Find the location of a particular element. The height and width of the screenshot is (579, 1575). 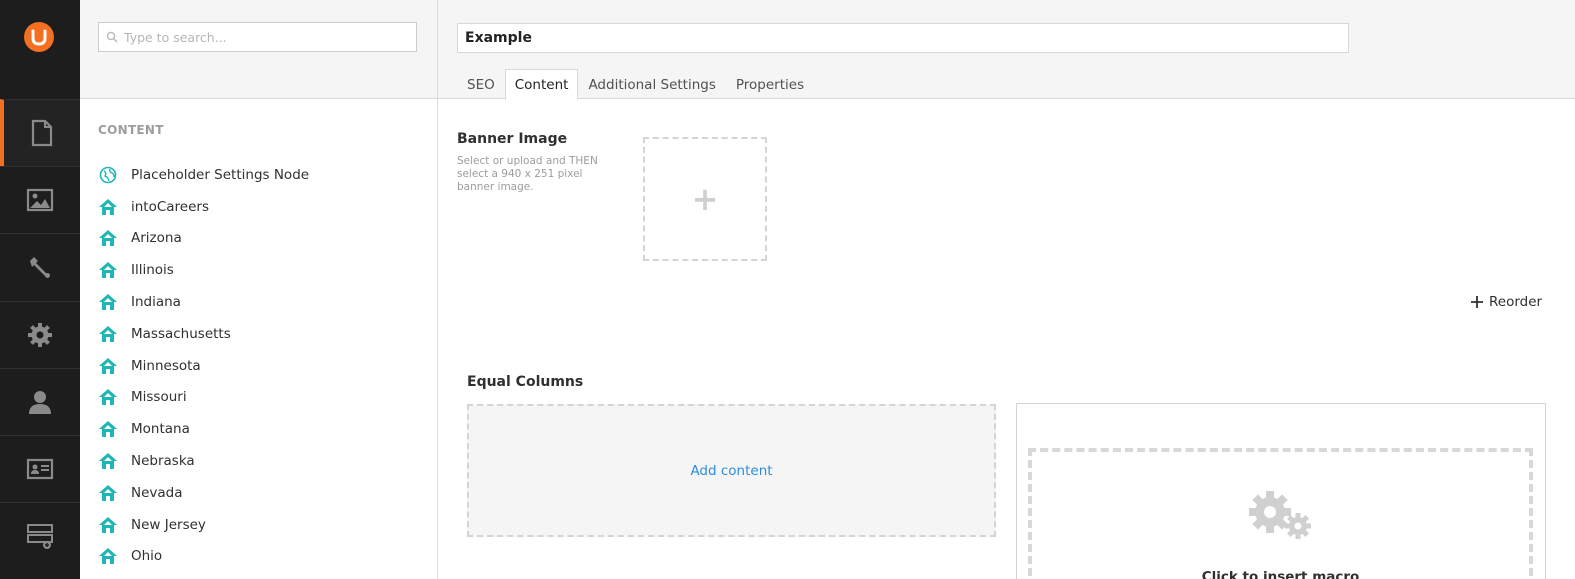

gears-icon is located at coordinates (1280, 515).